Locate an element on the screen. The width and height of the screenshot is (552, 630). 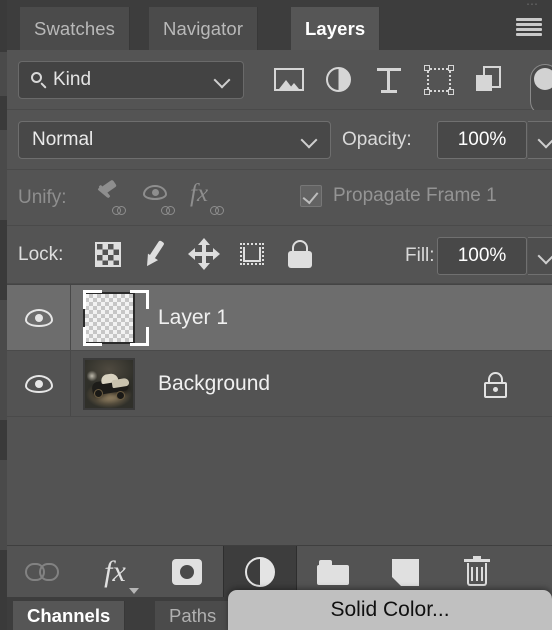
fx-icon: fx is located at coordinates (115, 571).